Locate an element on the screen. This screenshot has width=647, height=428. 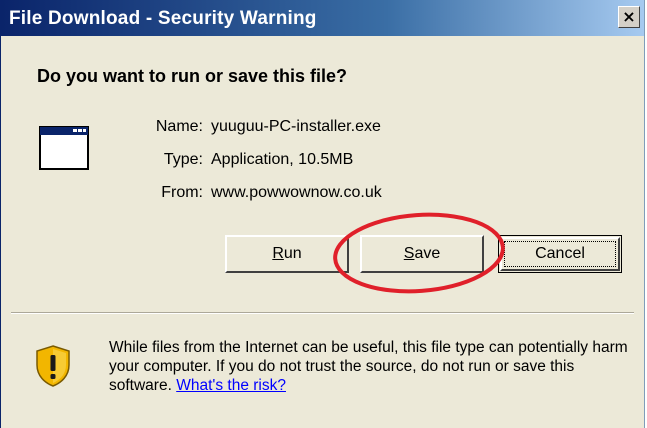
run-accesskey: R is located at coordinates (278, 253).